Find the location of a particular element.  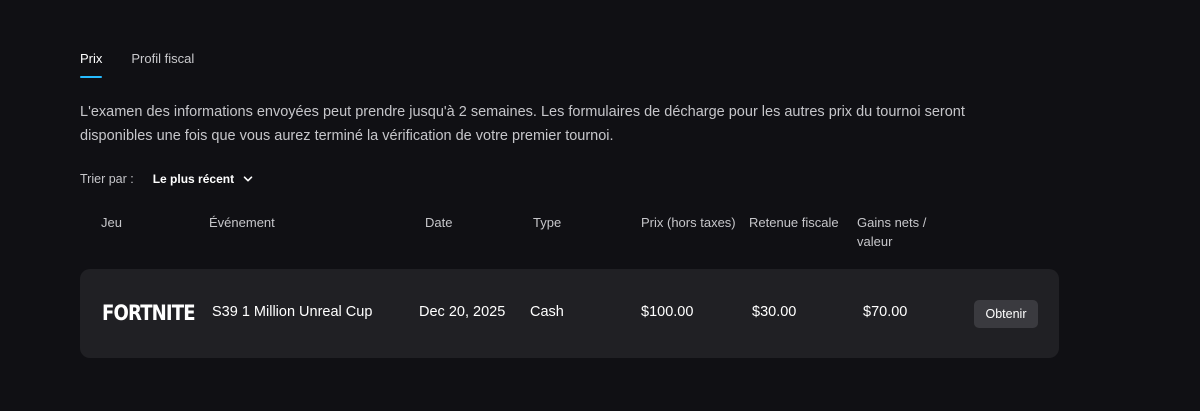

date-cell: Dec 20, 2025 is located at coordinates (462, 312).